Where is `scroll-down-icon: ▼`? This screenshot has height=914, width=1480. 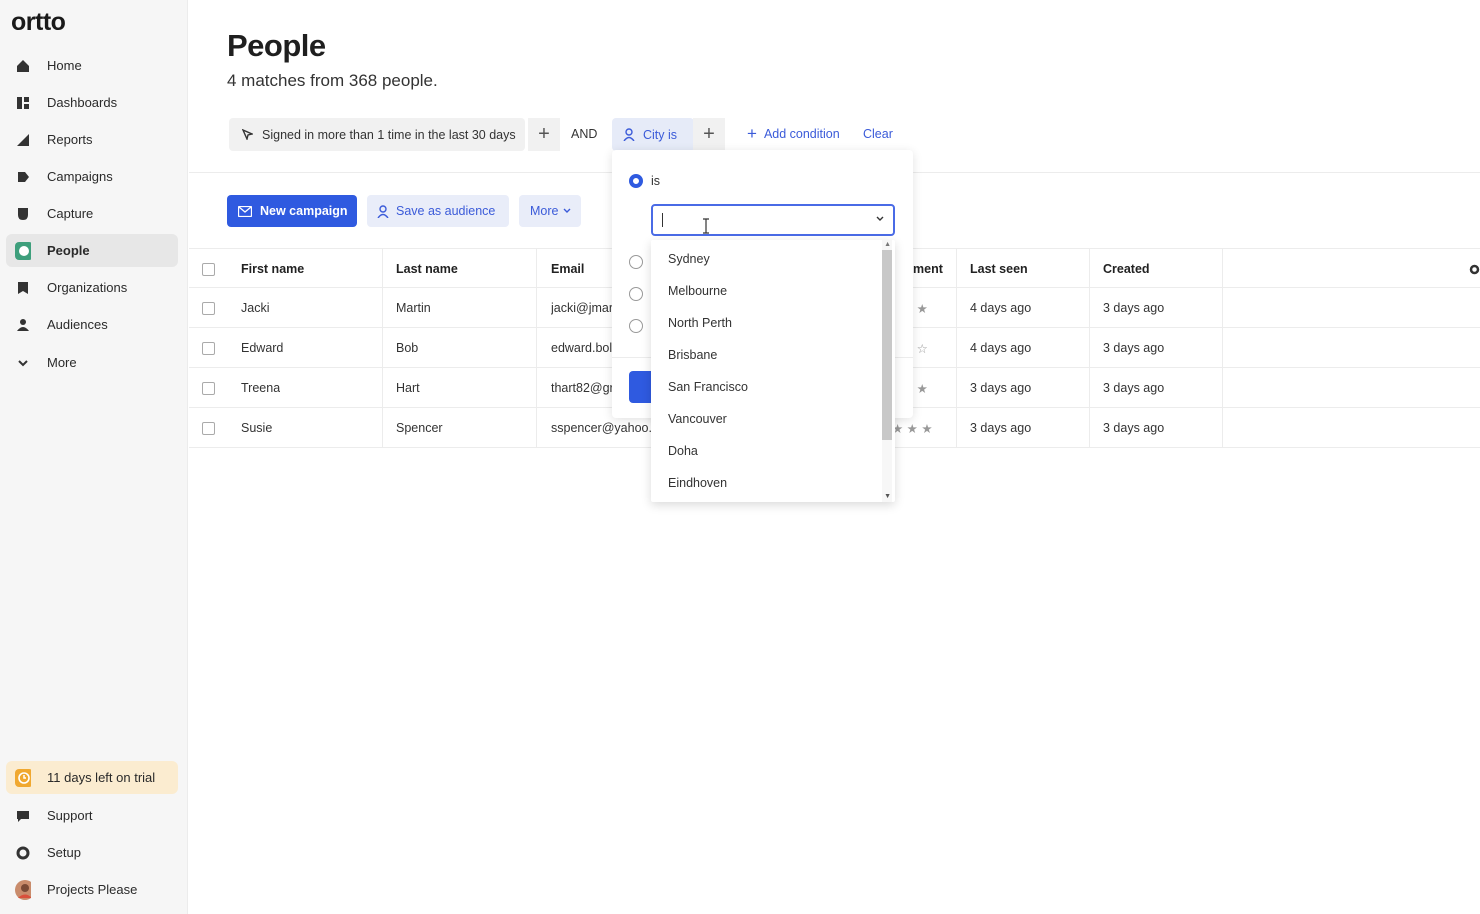
scroll-down-icon: ▼ is located at coordinates (887, 496).